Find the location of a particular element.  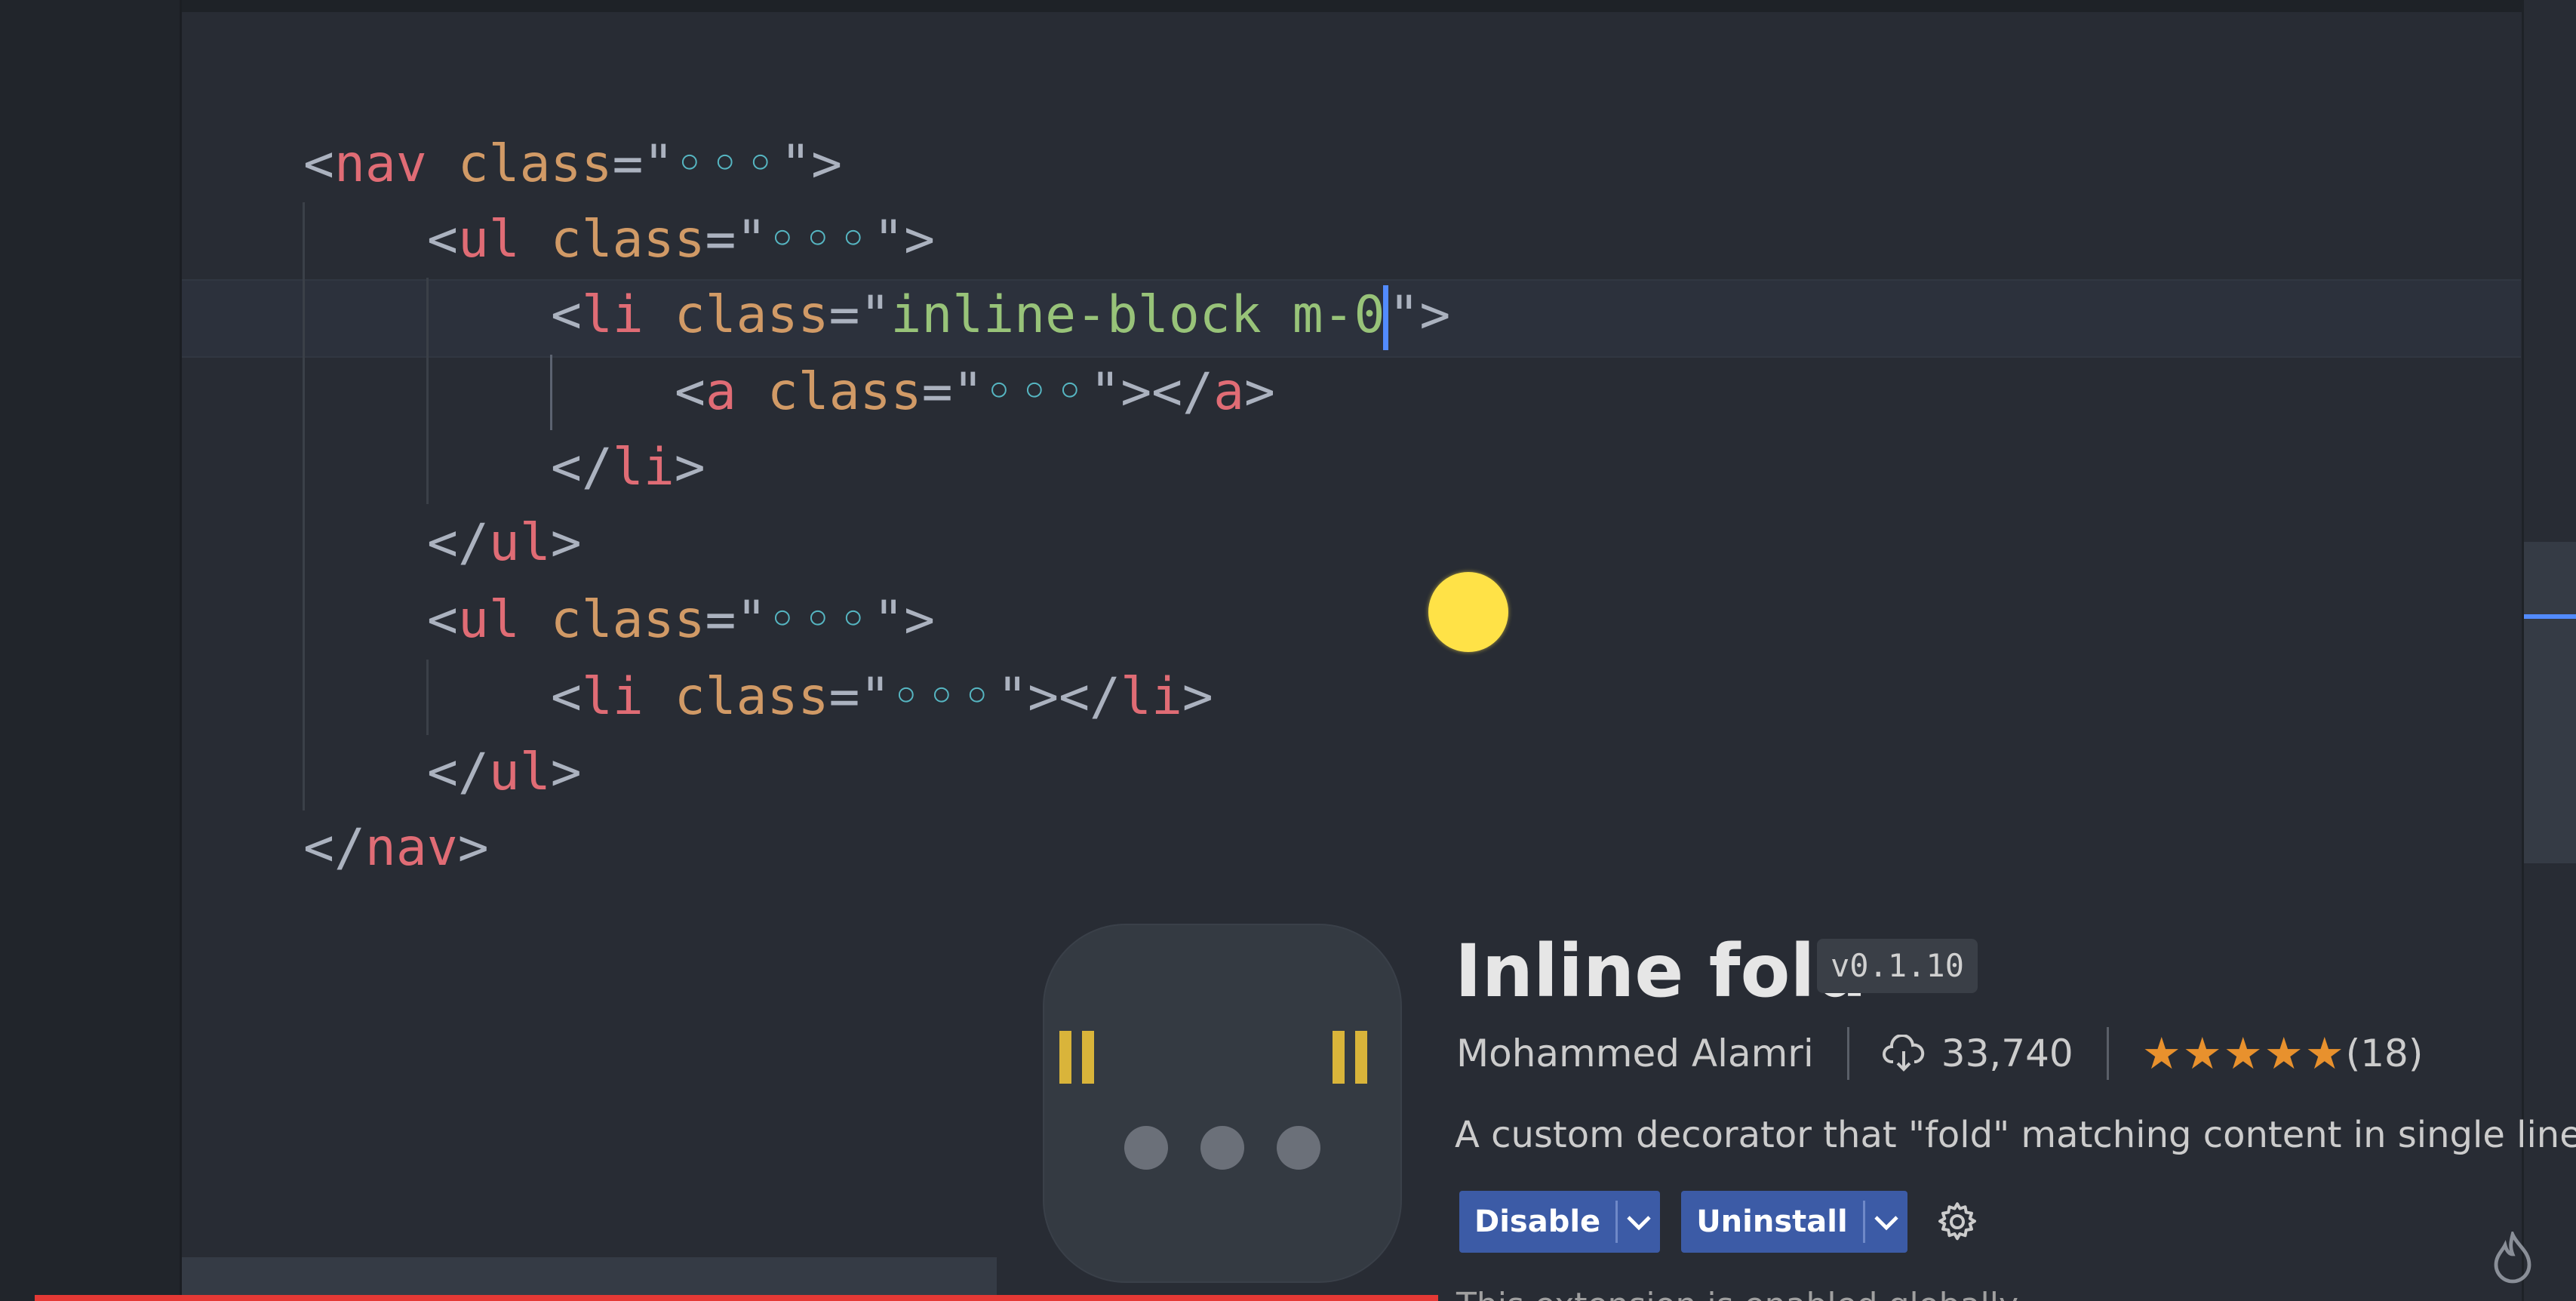

mouse-click-indicator is located at coordinates (1468, 612).